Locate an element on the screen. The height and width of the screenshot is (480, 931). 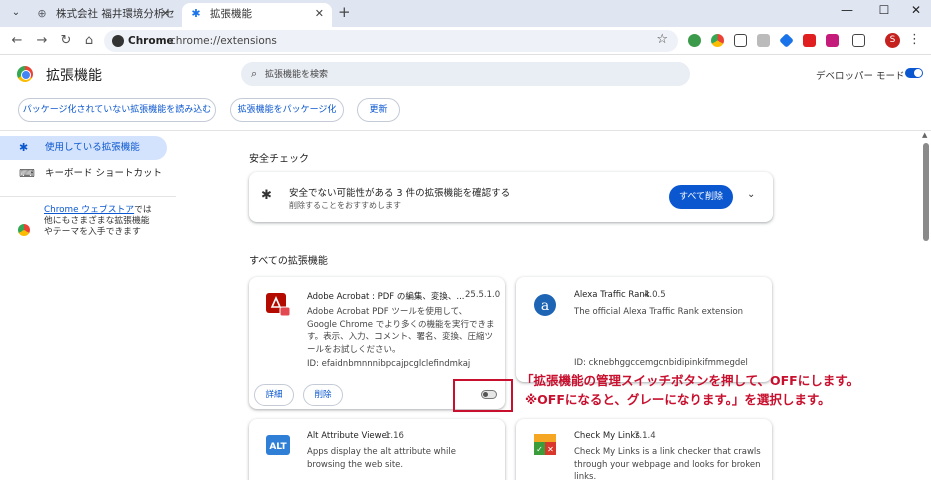
new-tab-icon: + is located at coordinates (344, 12).